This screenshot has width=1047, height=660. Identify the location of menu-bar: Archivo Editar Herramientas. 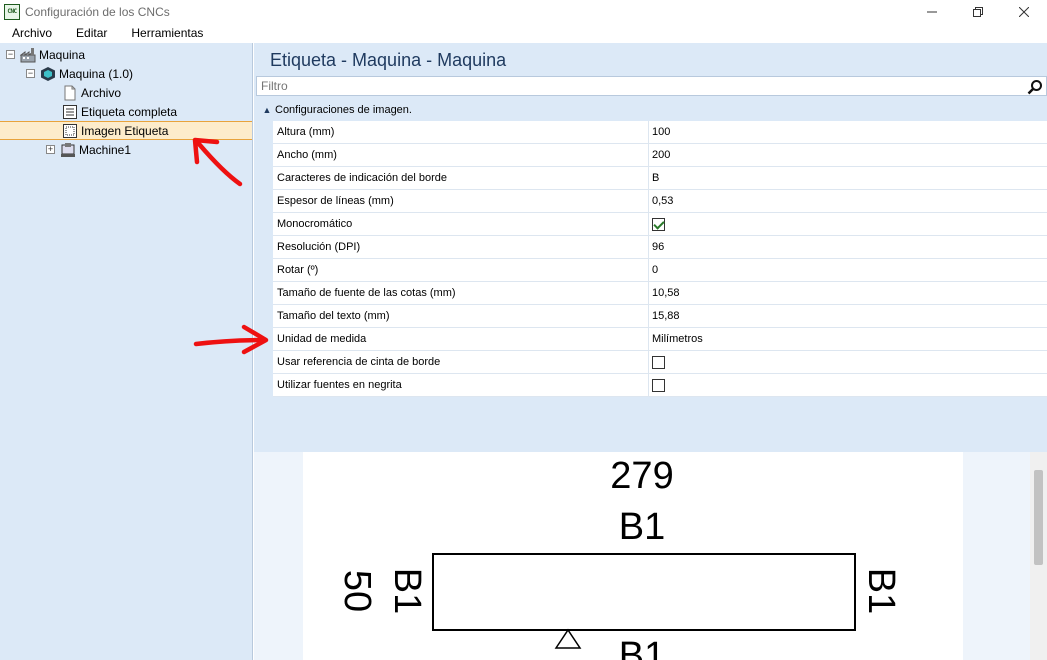
(523, 33).